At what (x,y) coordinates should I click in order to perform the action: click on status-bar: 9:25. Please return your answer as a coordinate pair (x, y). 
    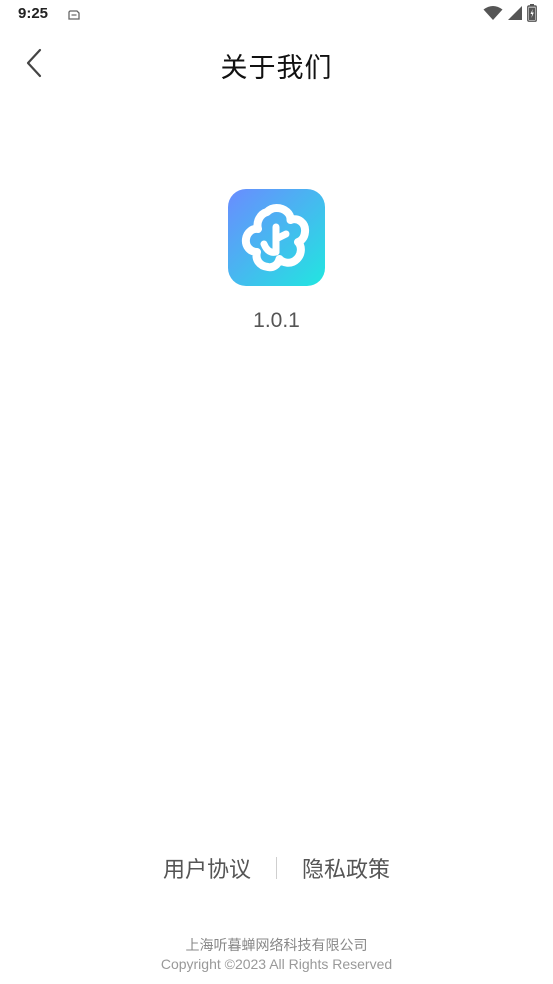
    Looking at the image, I should click on (276, 16).